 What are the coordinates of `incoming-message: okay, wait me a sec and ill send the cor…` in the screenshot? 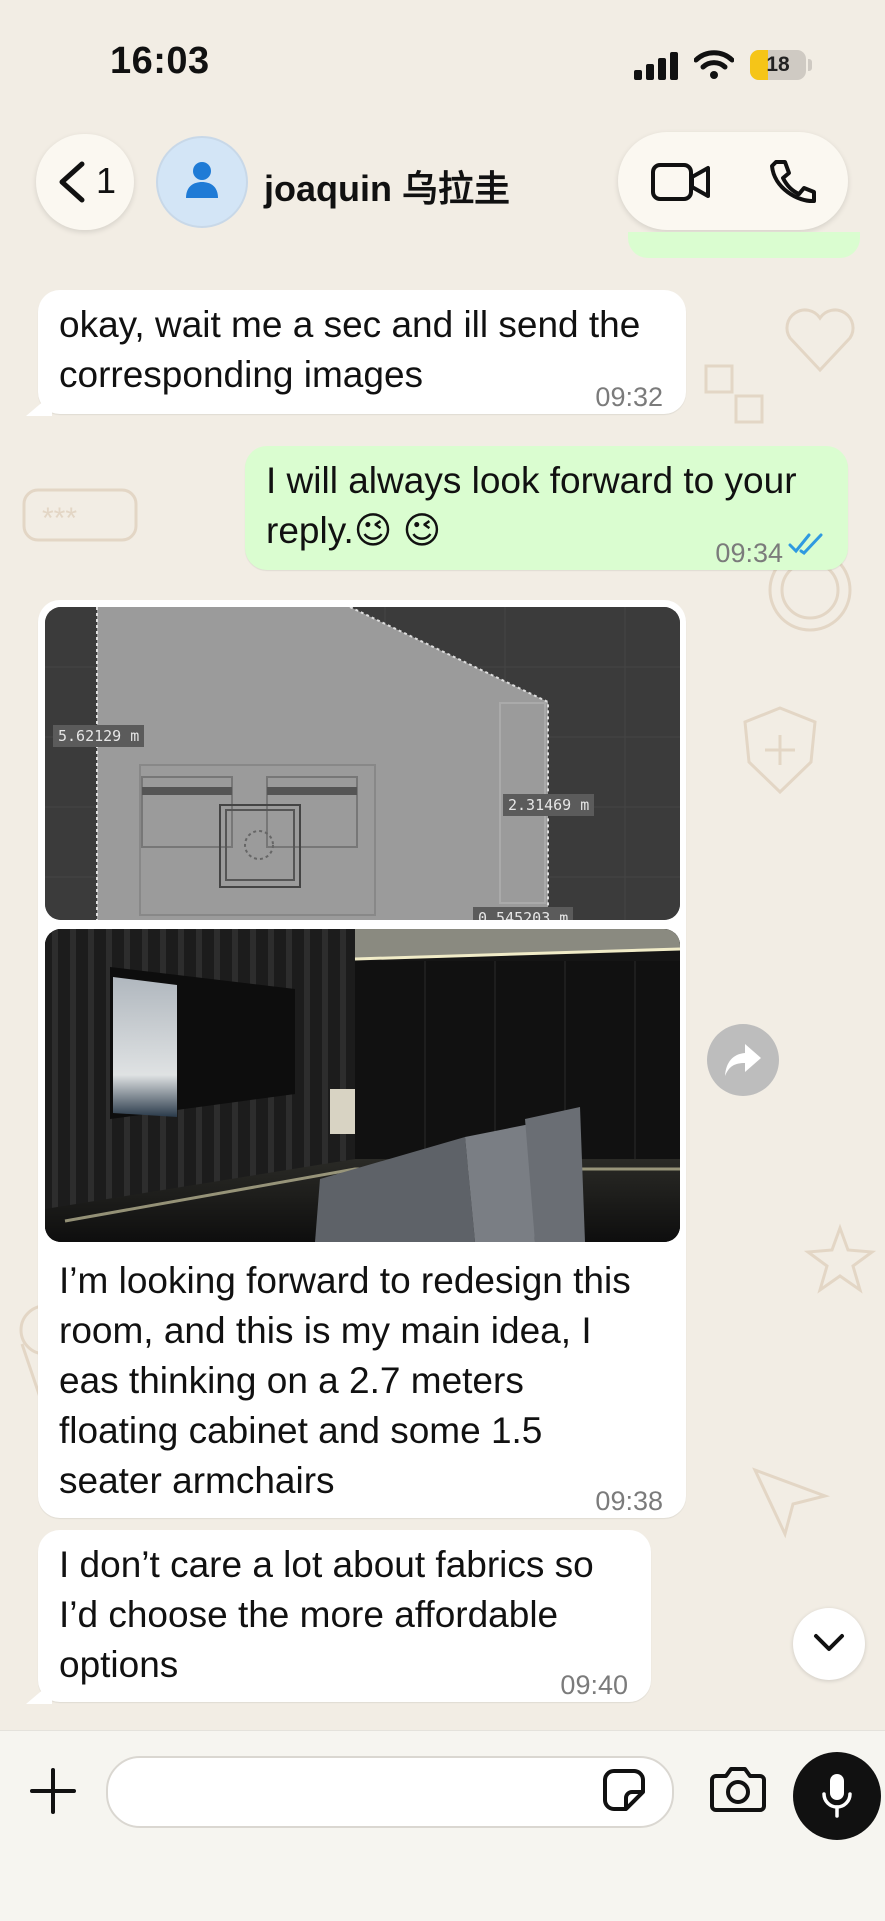 It's located at (362, 352).